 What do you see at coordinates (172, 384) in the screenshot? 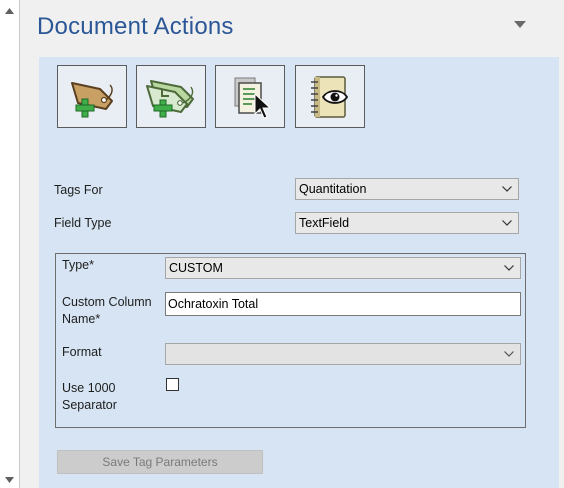
I see `use-1000-separator-checkbox` at bounding box center [172, 384].